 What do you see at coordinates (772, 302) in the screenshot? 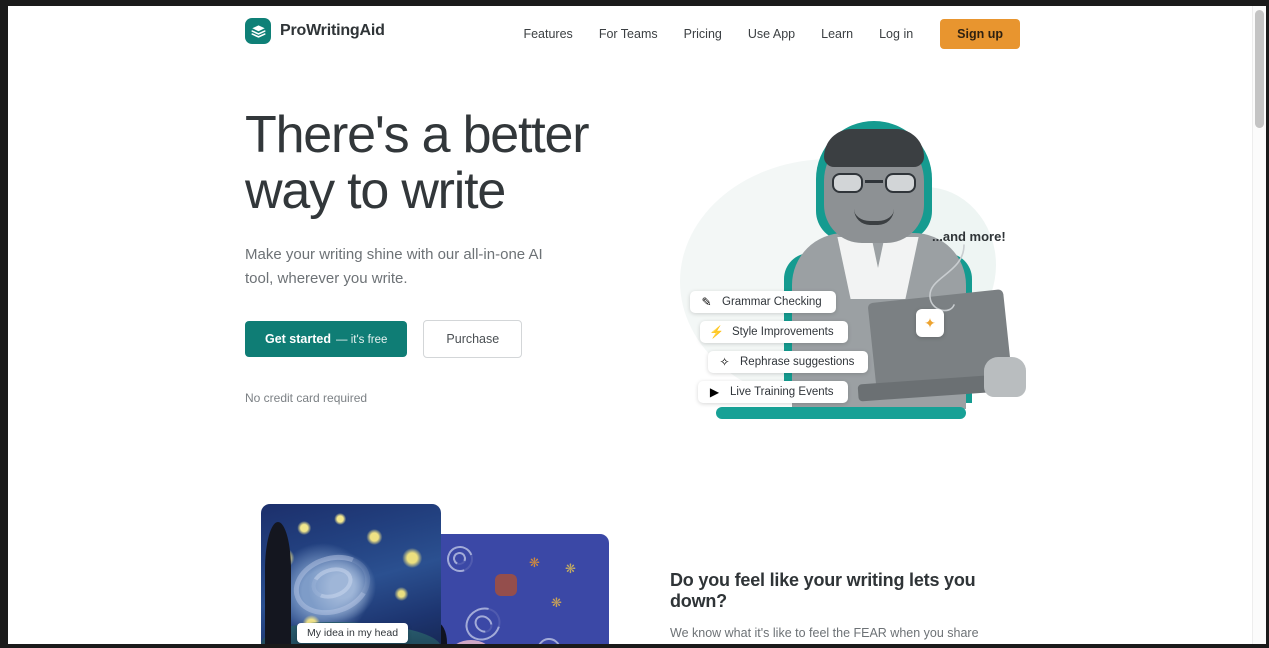
I see `feature-chip-label: Grammar Checking` at bounding box center [772, 302].